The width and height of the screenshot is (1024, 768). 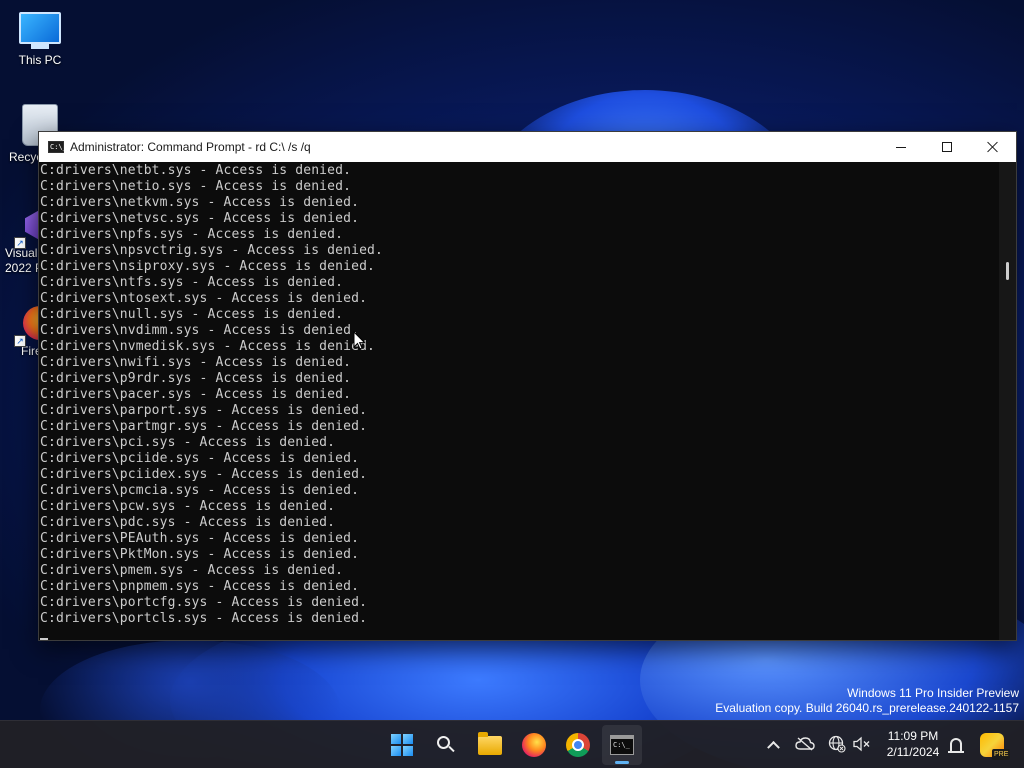 What do you see at coordinates (913, 752) in the screenshot?
I see `clock-date: 2/11/2024` at bounding box center [913, 752].